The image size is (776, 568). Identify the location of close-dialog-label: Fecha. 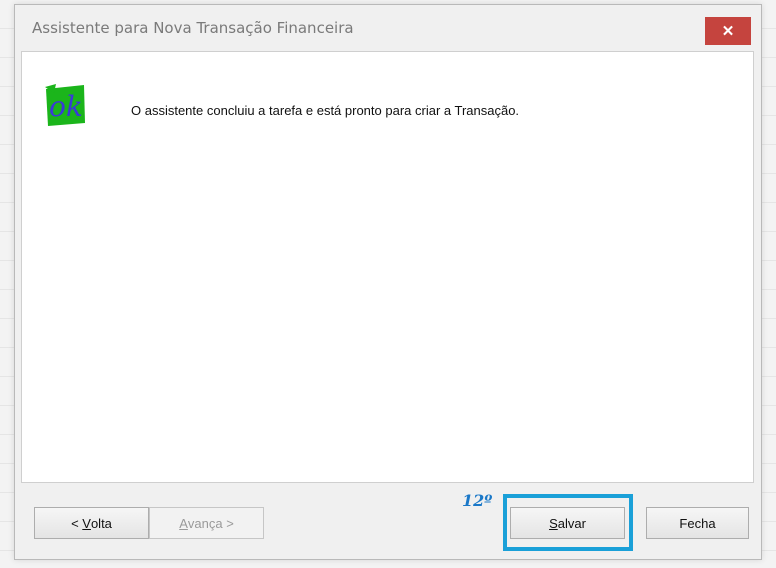
(697, 523).